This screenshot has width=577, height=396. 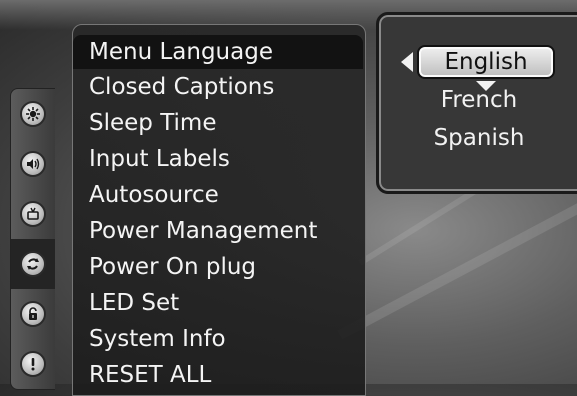 I want to click on rail-item-picture, so click(x=33, y=114).